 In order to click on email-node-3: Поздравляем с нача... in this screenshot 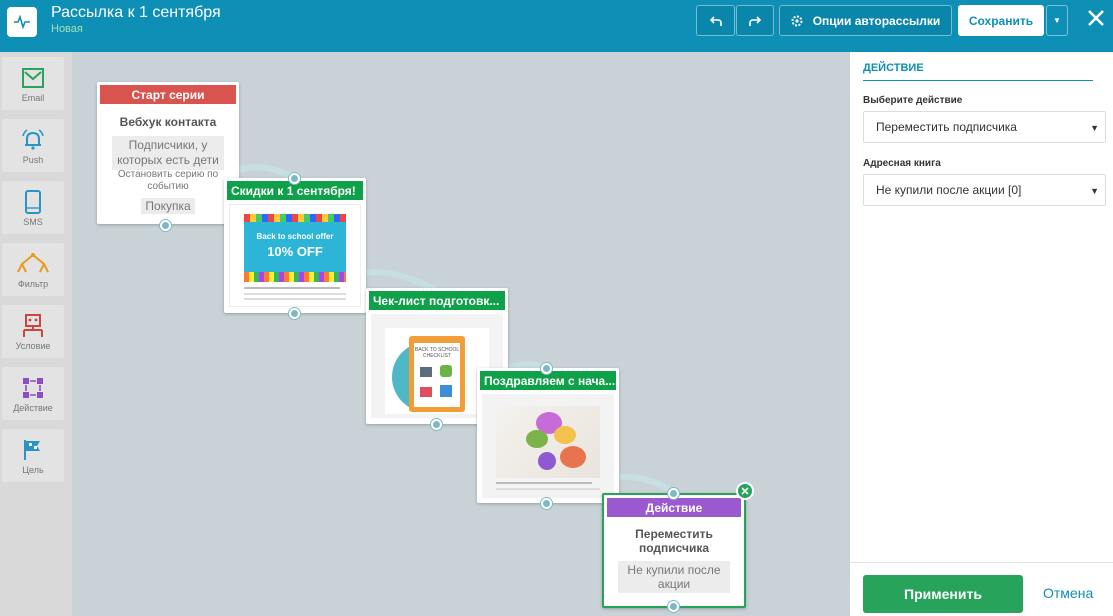, I will do `click(548, 435)`.